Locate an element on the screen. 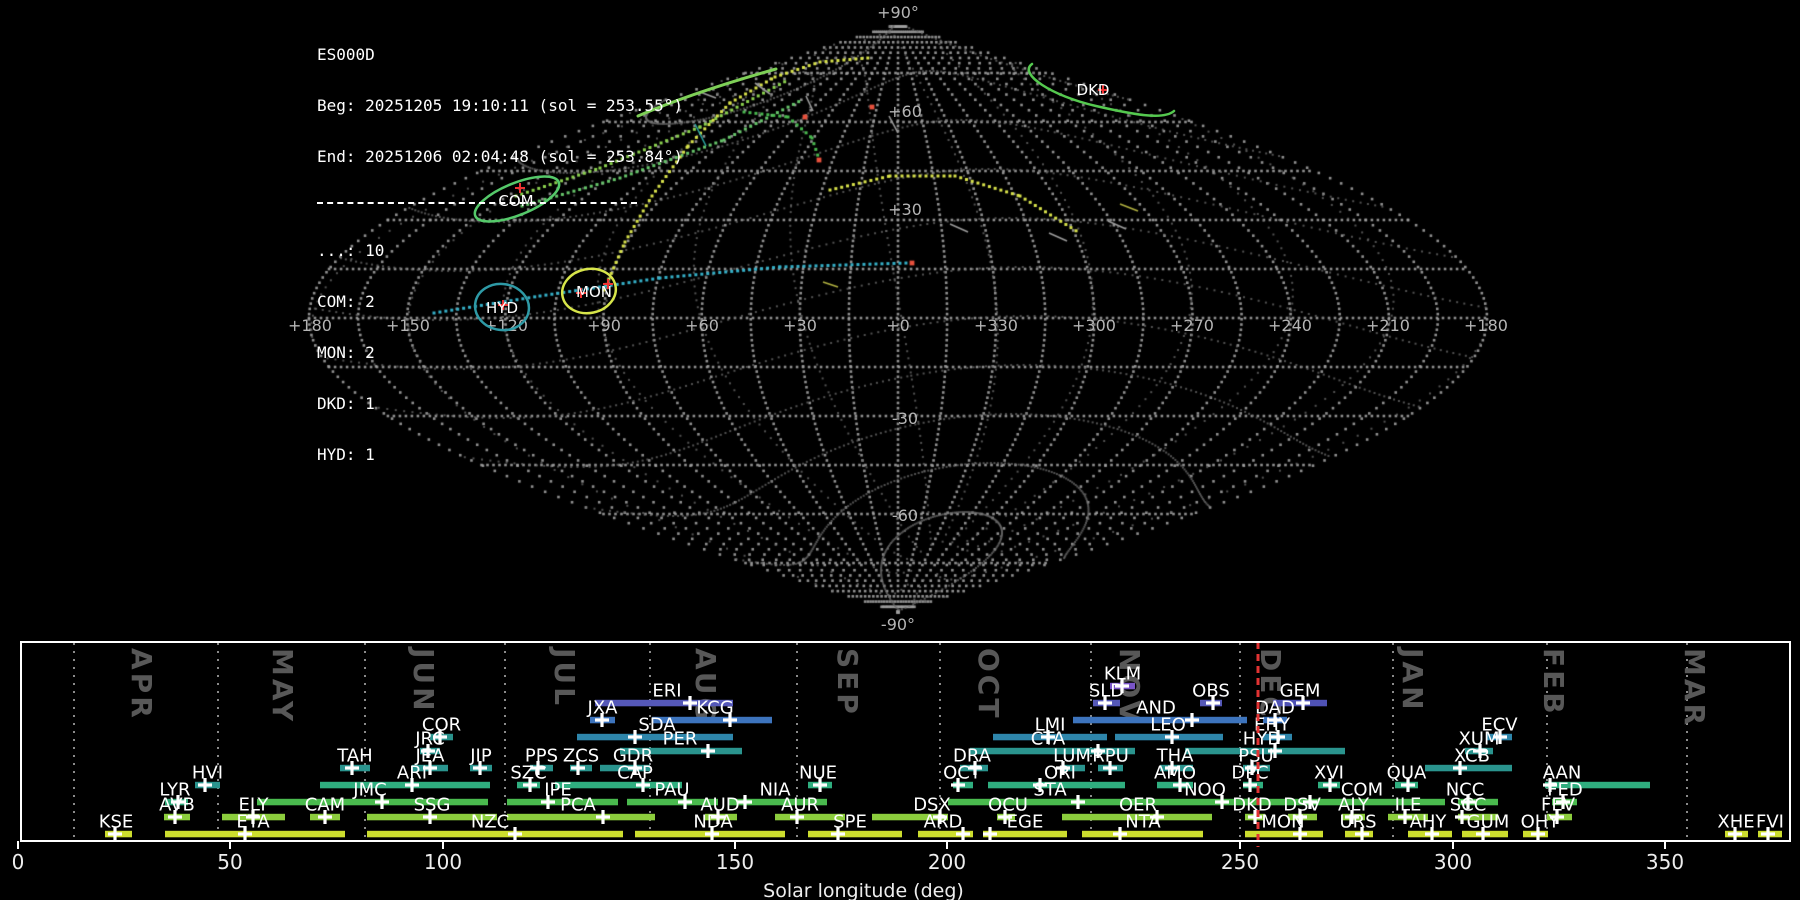 Image resolution: width=1800 pixels, height=900 pixels. axis-tick-label: 200 is located at coordinates (947, 862).